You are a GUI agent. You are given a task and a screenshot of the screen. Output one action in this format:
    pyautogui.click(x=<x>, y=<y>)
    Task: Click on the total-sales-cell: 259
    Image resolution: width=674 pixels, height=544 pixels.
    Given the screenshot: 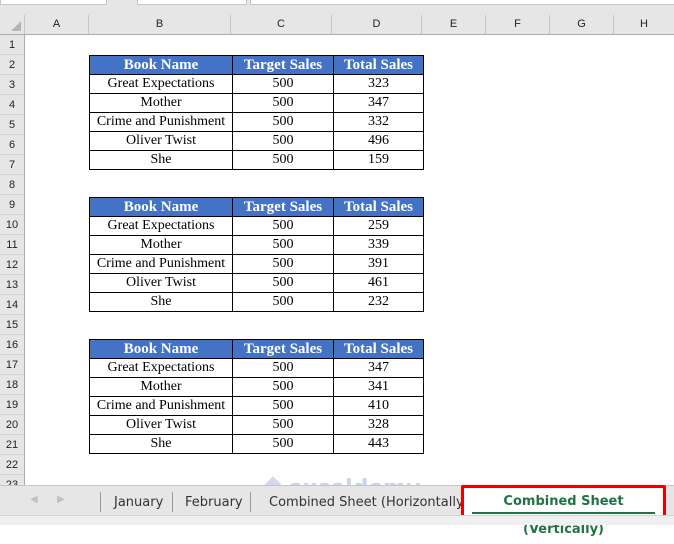 What is the action you would take?
    pyautogui.click(x=378, y=226)
    